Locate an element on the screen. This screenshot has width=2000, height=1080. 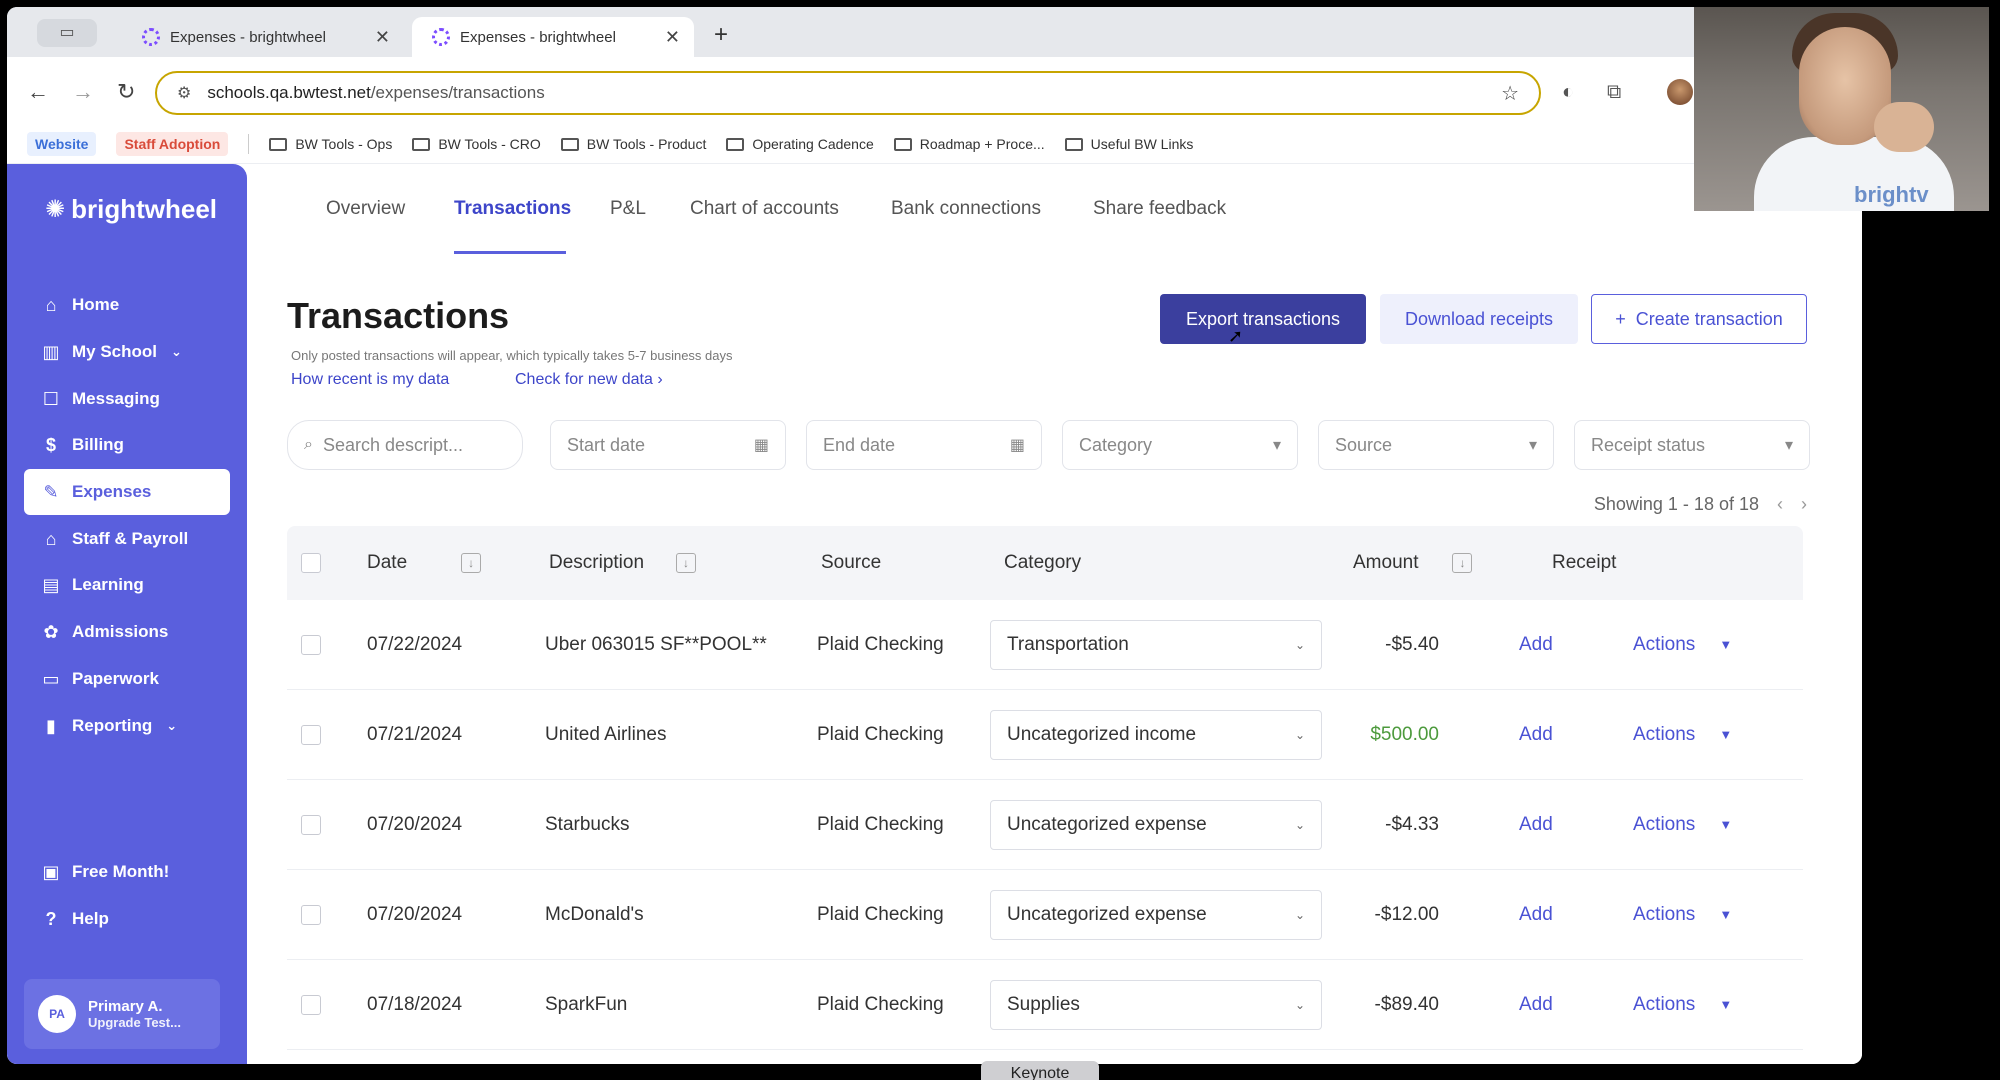
category-select: Uncategorized income ⌄ is located at coordinates (1156, 734).